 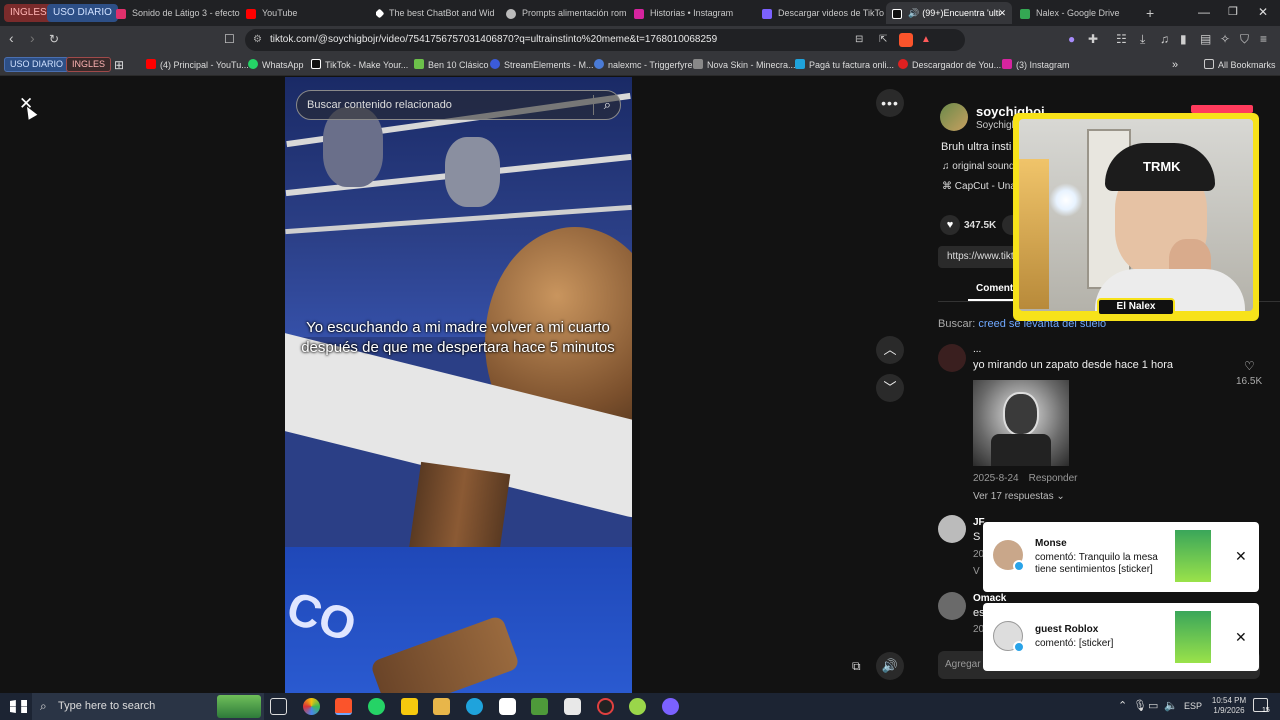 What do you see at coordinates (670, 706) in the screenshot?
I see `discord-icon` at bounding box center [670, 706].